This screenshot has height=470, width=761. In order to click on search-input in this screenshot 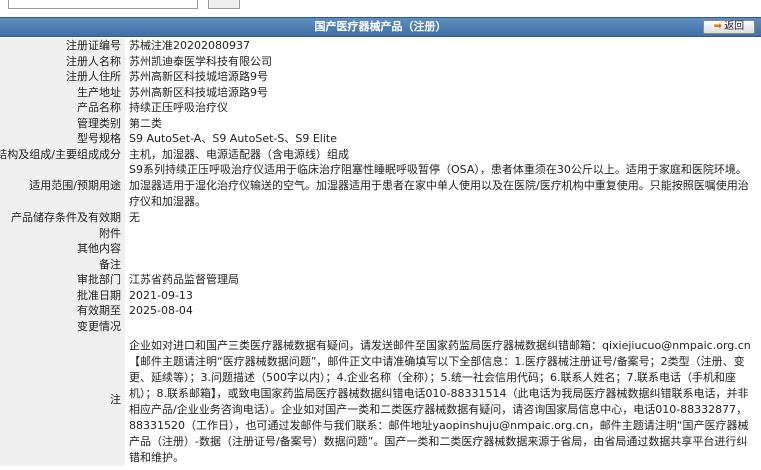, I will do `click(103, 4)`.